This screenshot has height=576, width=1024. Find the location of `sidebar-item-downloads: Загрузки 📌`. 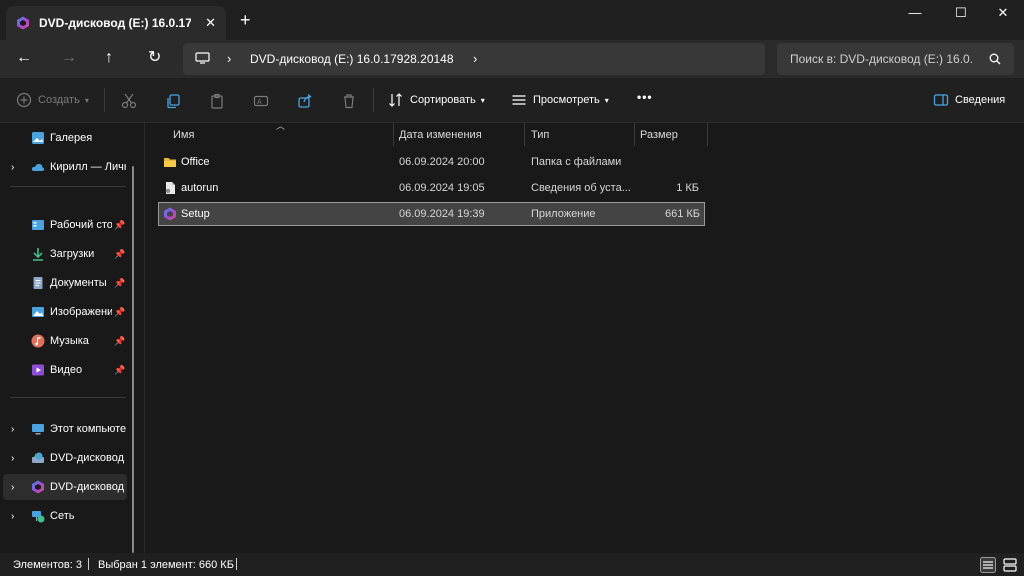

sidebar-item-downloads: Загрузки 📌 is located at coordinates (66, 254).